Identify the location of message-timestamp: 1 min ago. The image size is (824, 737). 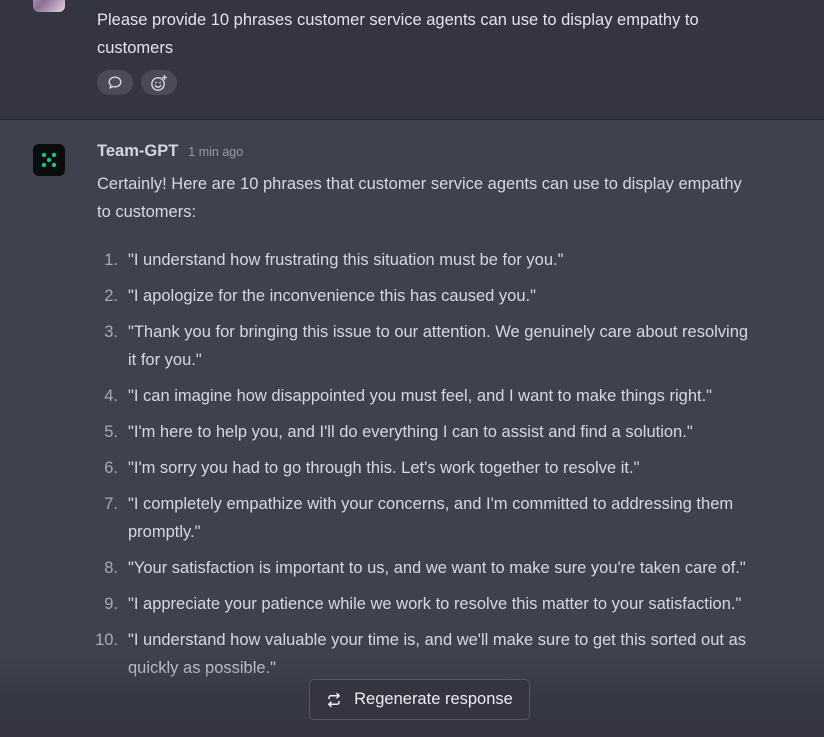
(216, 152).